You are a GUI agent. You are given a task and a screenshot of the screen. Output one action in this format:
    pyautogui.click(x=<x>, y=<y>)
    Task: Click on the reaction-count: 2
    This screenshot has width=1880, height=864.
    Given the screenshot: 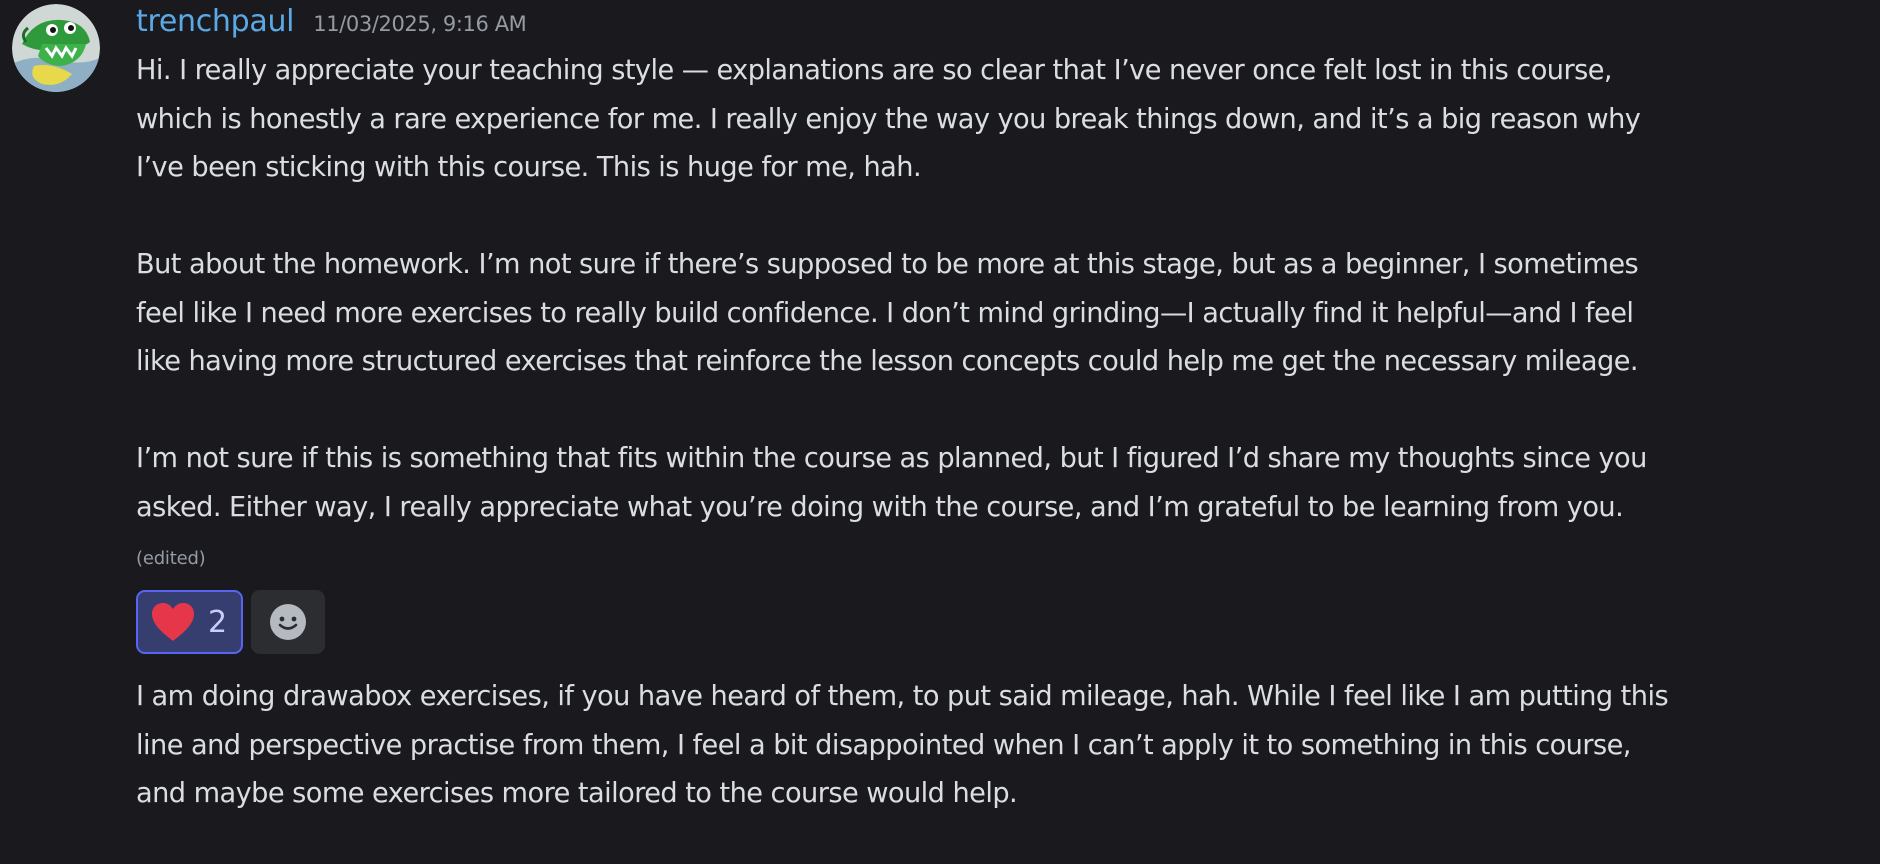 What is the action you would take?
    pyautogui.click(x=218, y=622)
    